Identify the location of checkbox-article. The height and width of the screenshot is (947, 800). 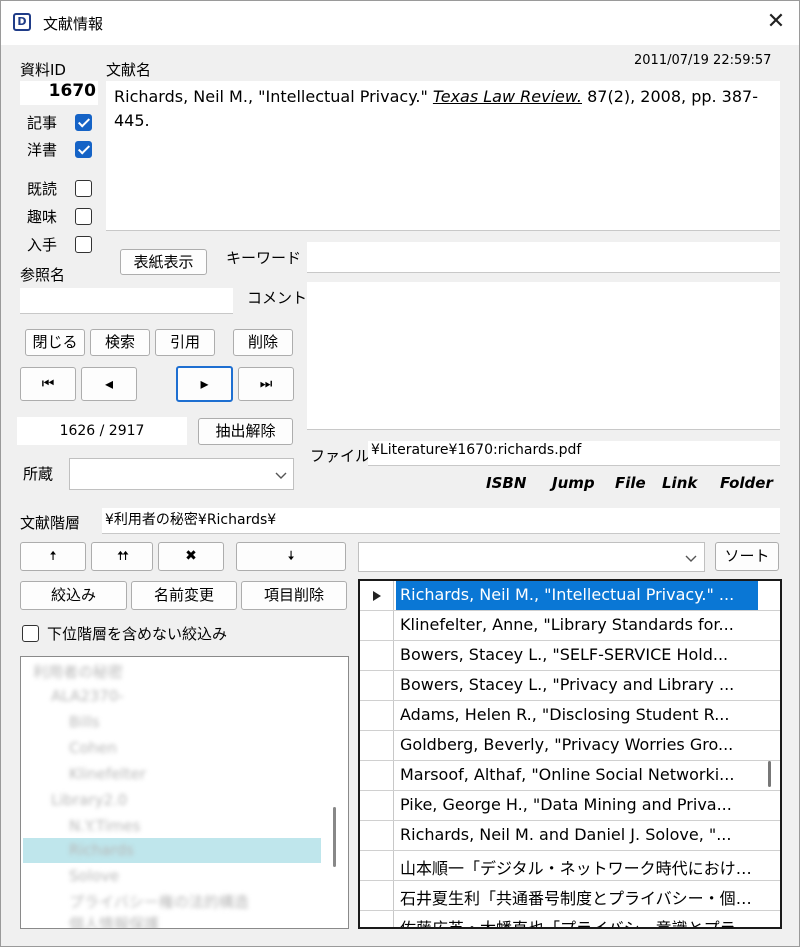
(83, 122).